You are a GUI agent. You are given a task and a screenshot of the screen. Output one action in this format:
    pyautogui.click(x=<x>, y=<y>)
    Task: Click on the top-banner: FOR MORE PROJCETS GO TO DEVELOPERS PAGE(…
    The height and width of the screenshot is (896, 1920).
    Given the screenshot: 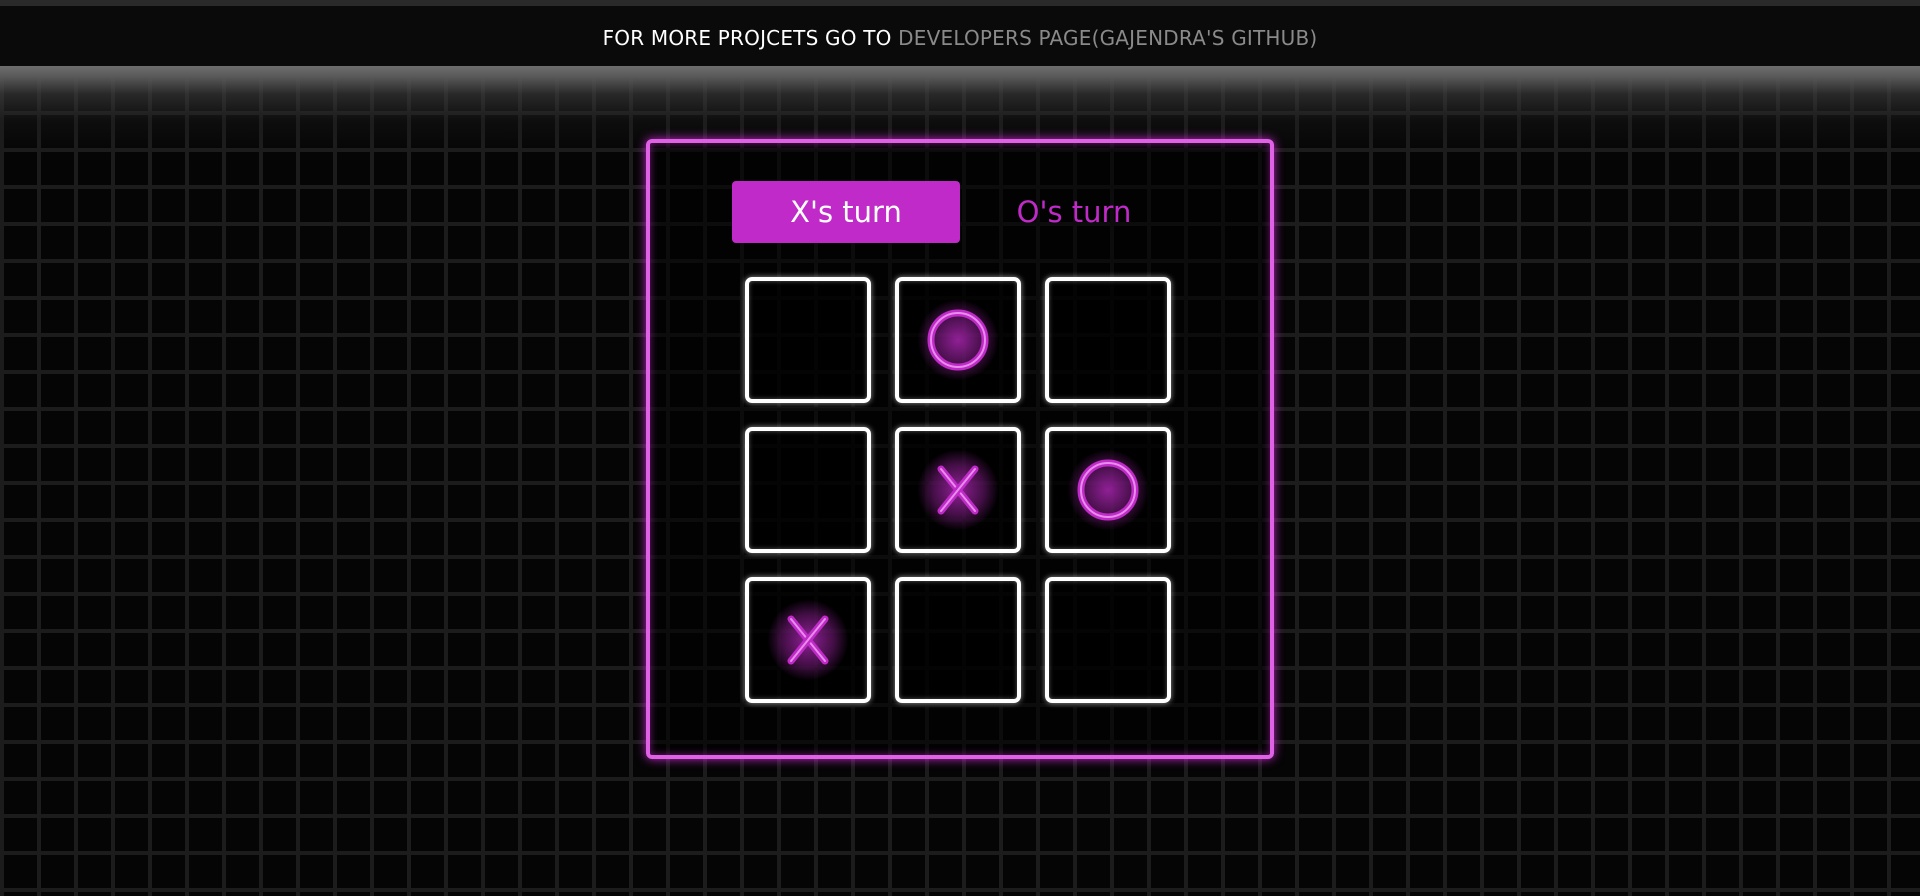 What is the action you would take?
    pyautogui.click(x=960, y=38)
    